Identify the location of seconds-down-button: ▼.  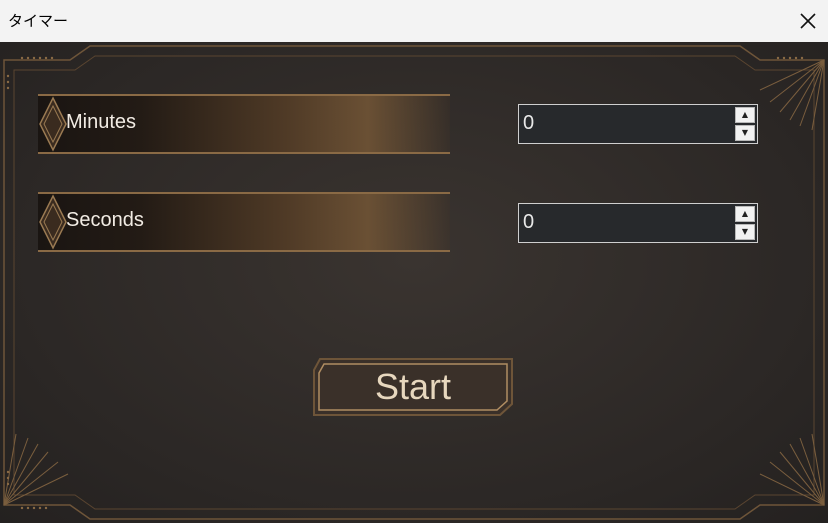
(745, 232).